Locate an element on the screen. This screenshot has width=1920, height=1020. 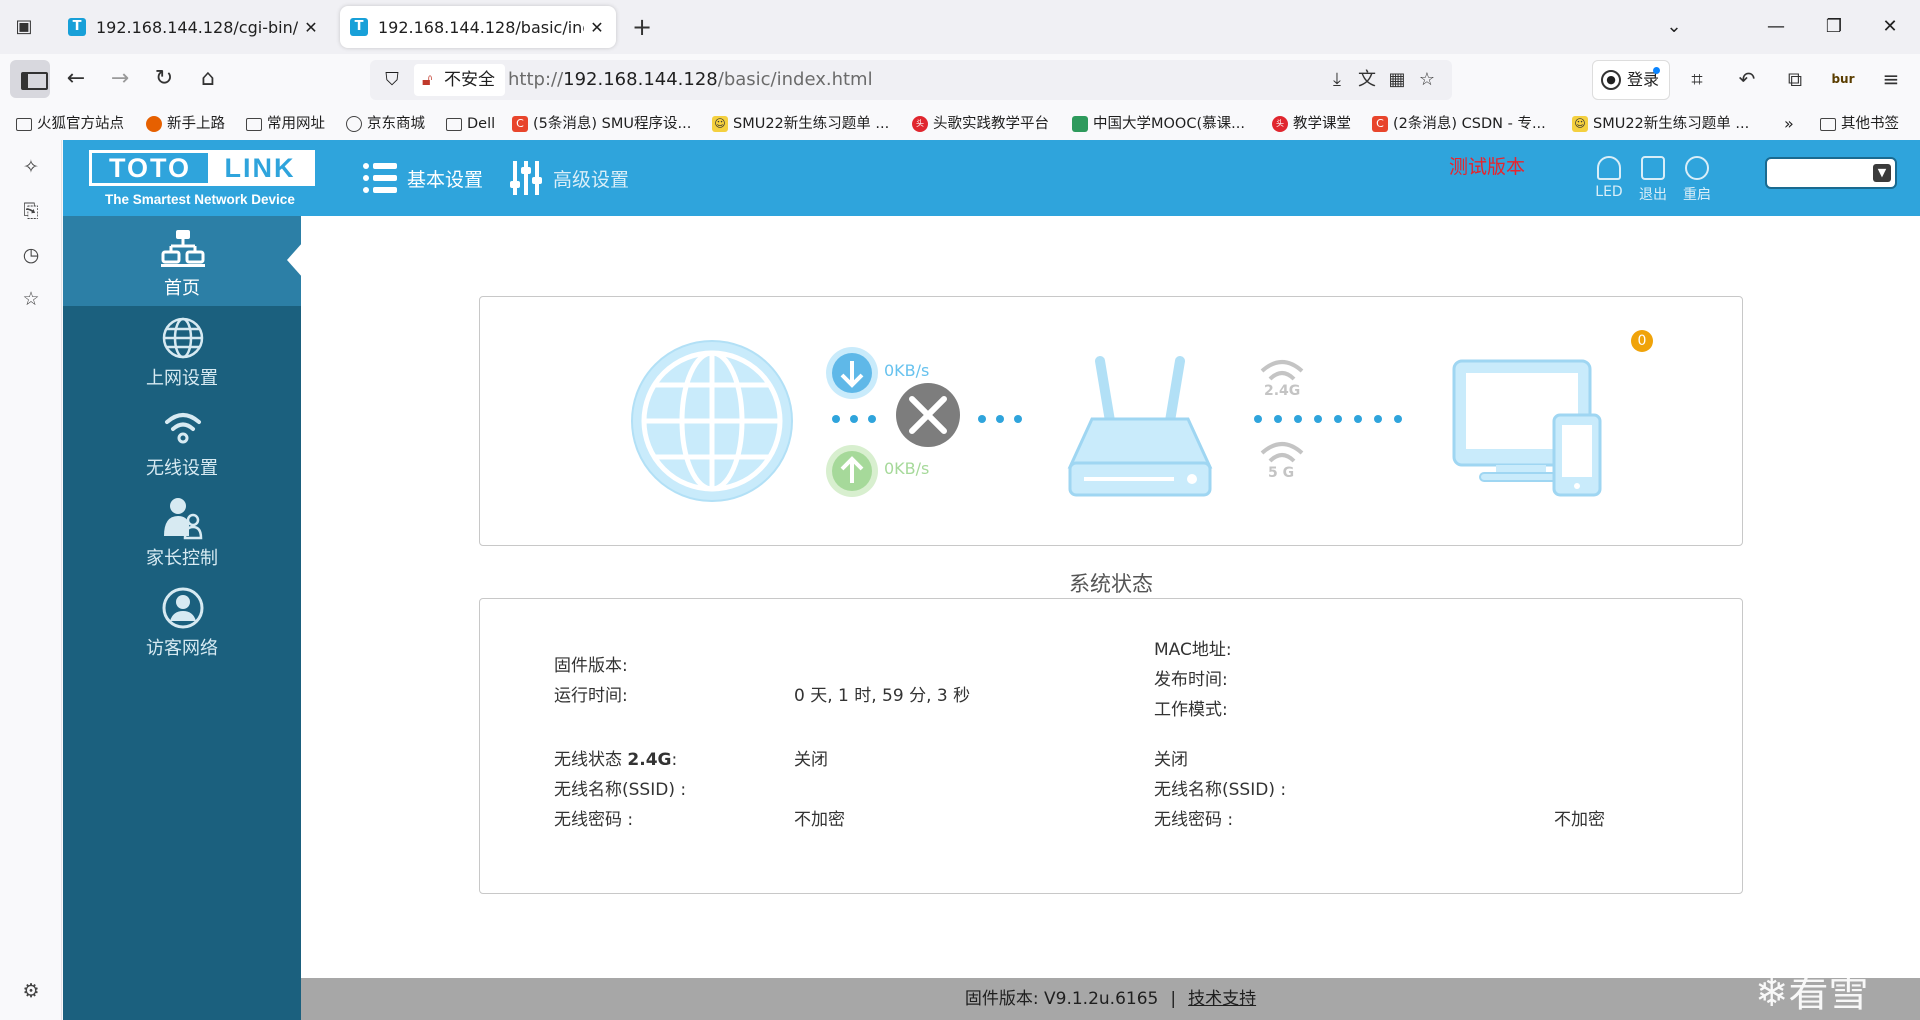
language-select: ▼ is located at coordinates (1831, 173).